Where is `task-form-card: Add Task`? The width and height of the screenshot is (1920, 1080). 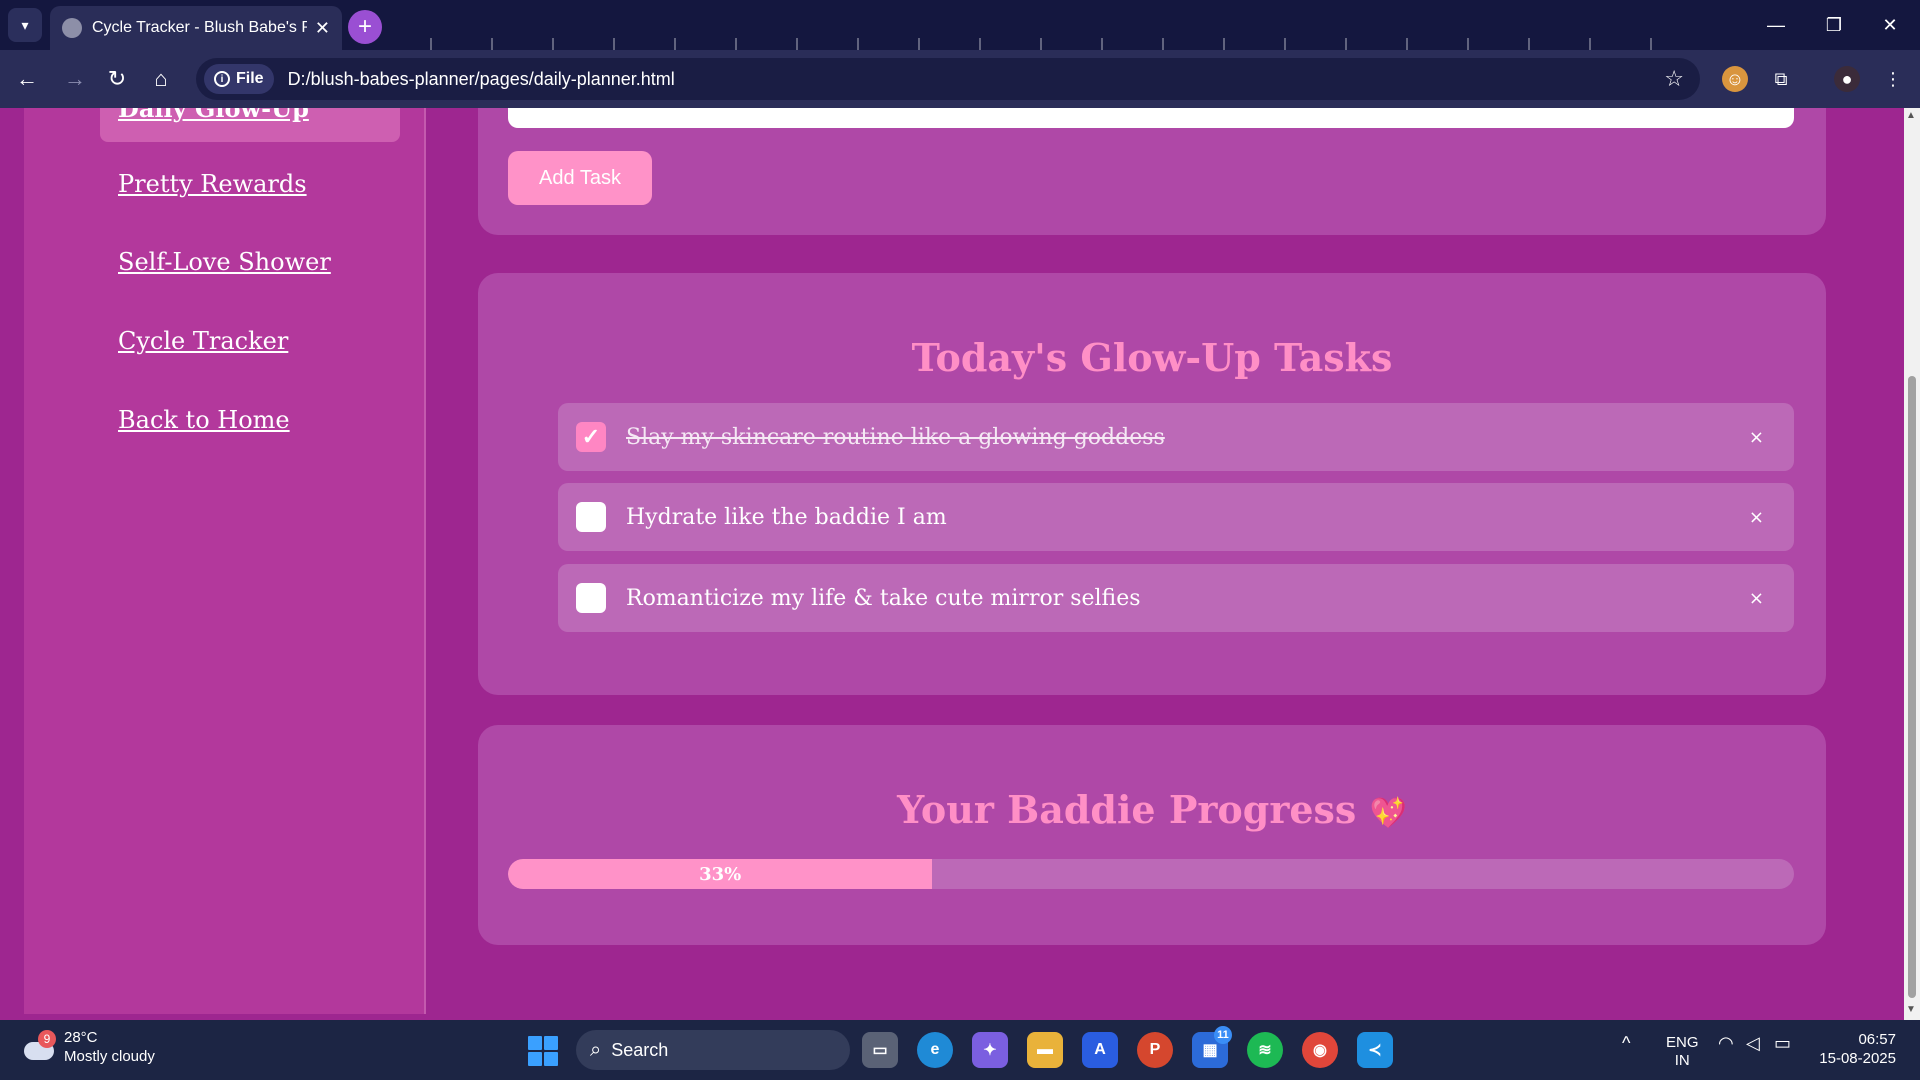 task-form-card: Add Task is located at coordinates (1152, 171).